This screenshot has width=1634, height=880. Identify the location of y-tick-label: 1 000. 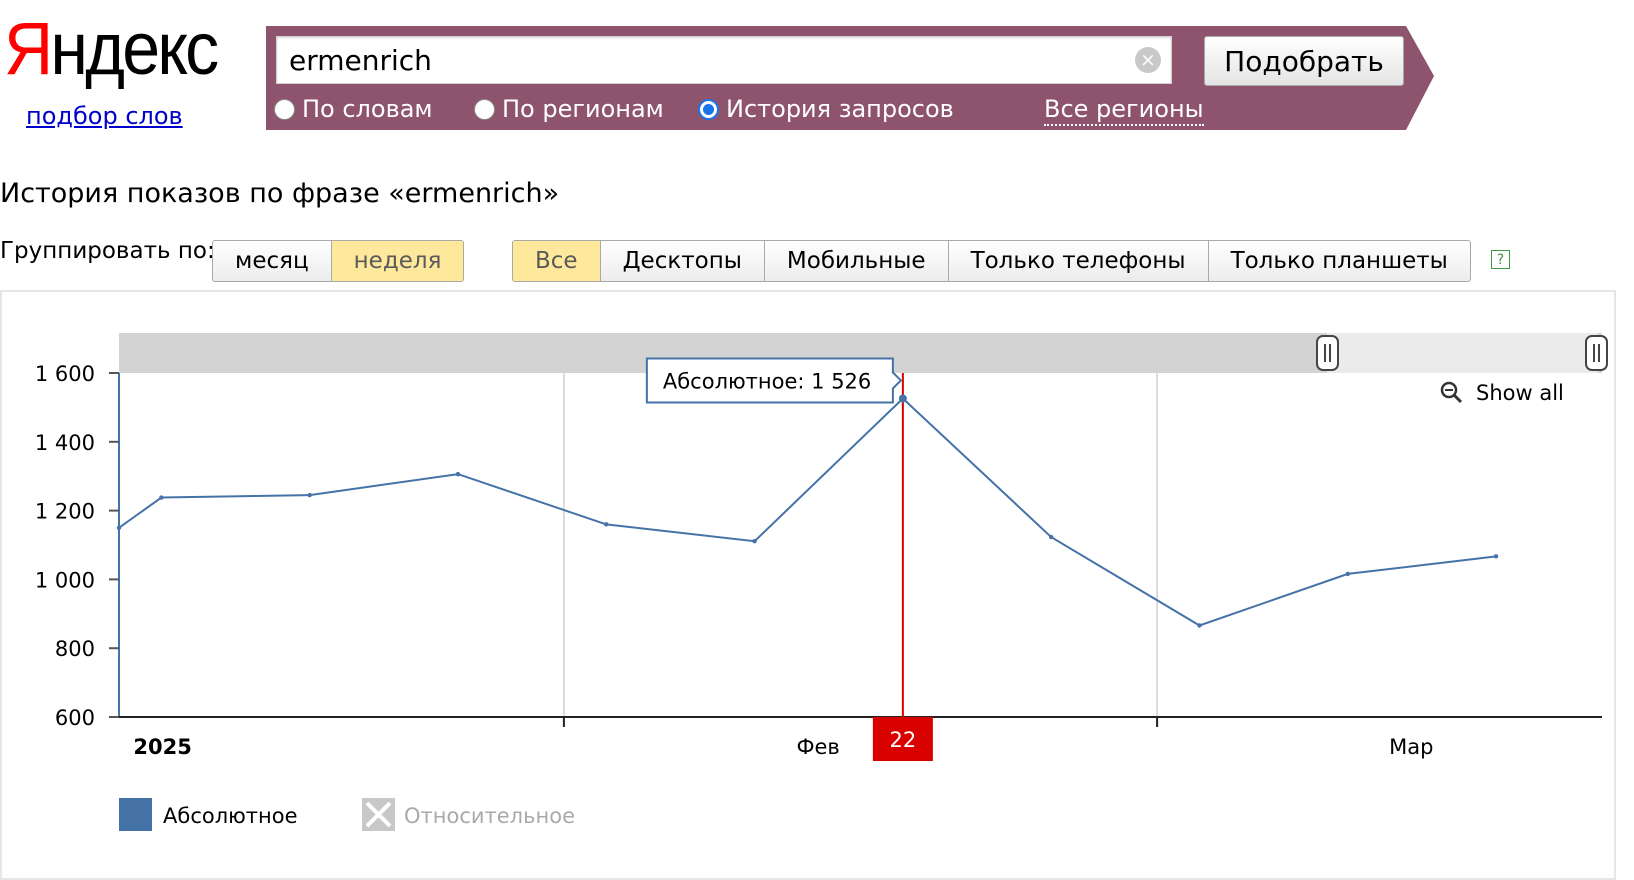
(65, 580).